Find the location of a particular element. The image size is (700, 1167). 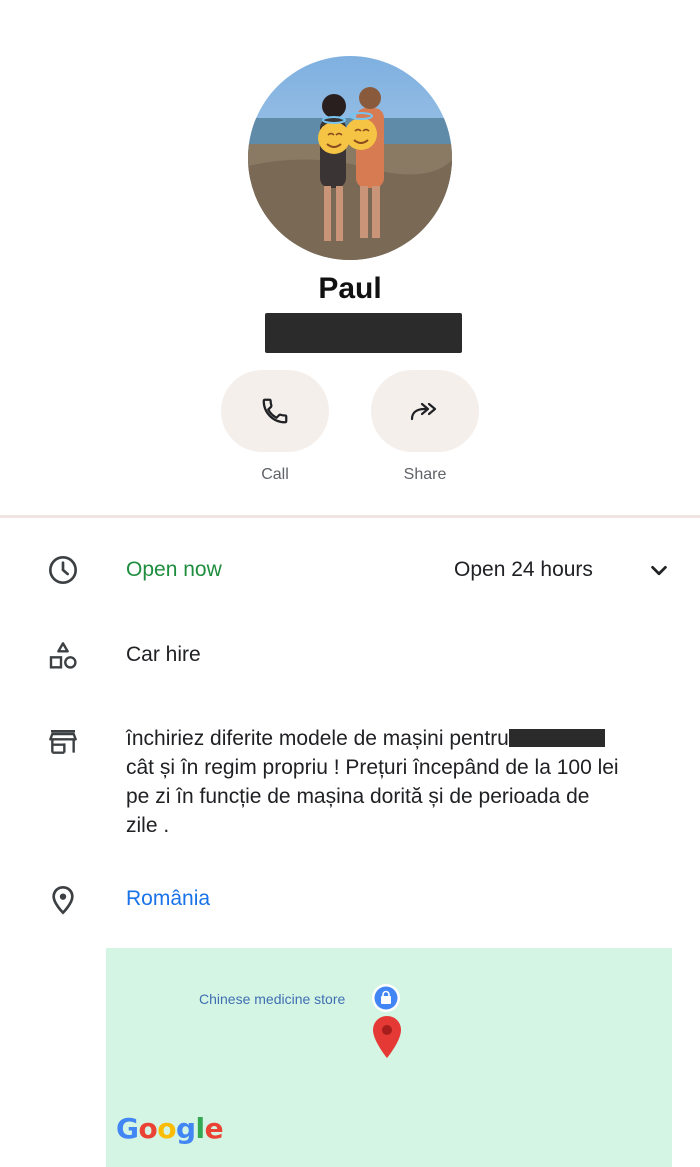

profile-photo is located at coordinates (350, 158).